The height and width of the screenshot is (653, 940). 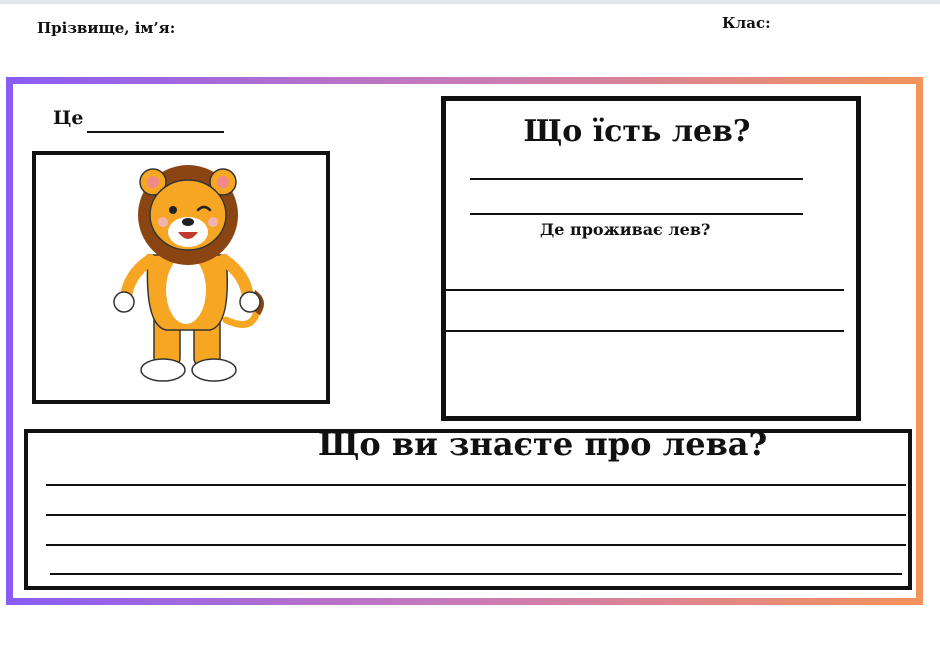 I want to click on question-what-eats: Що їсть лев?, so click(x=637, y=131).